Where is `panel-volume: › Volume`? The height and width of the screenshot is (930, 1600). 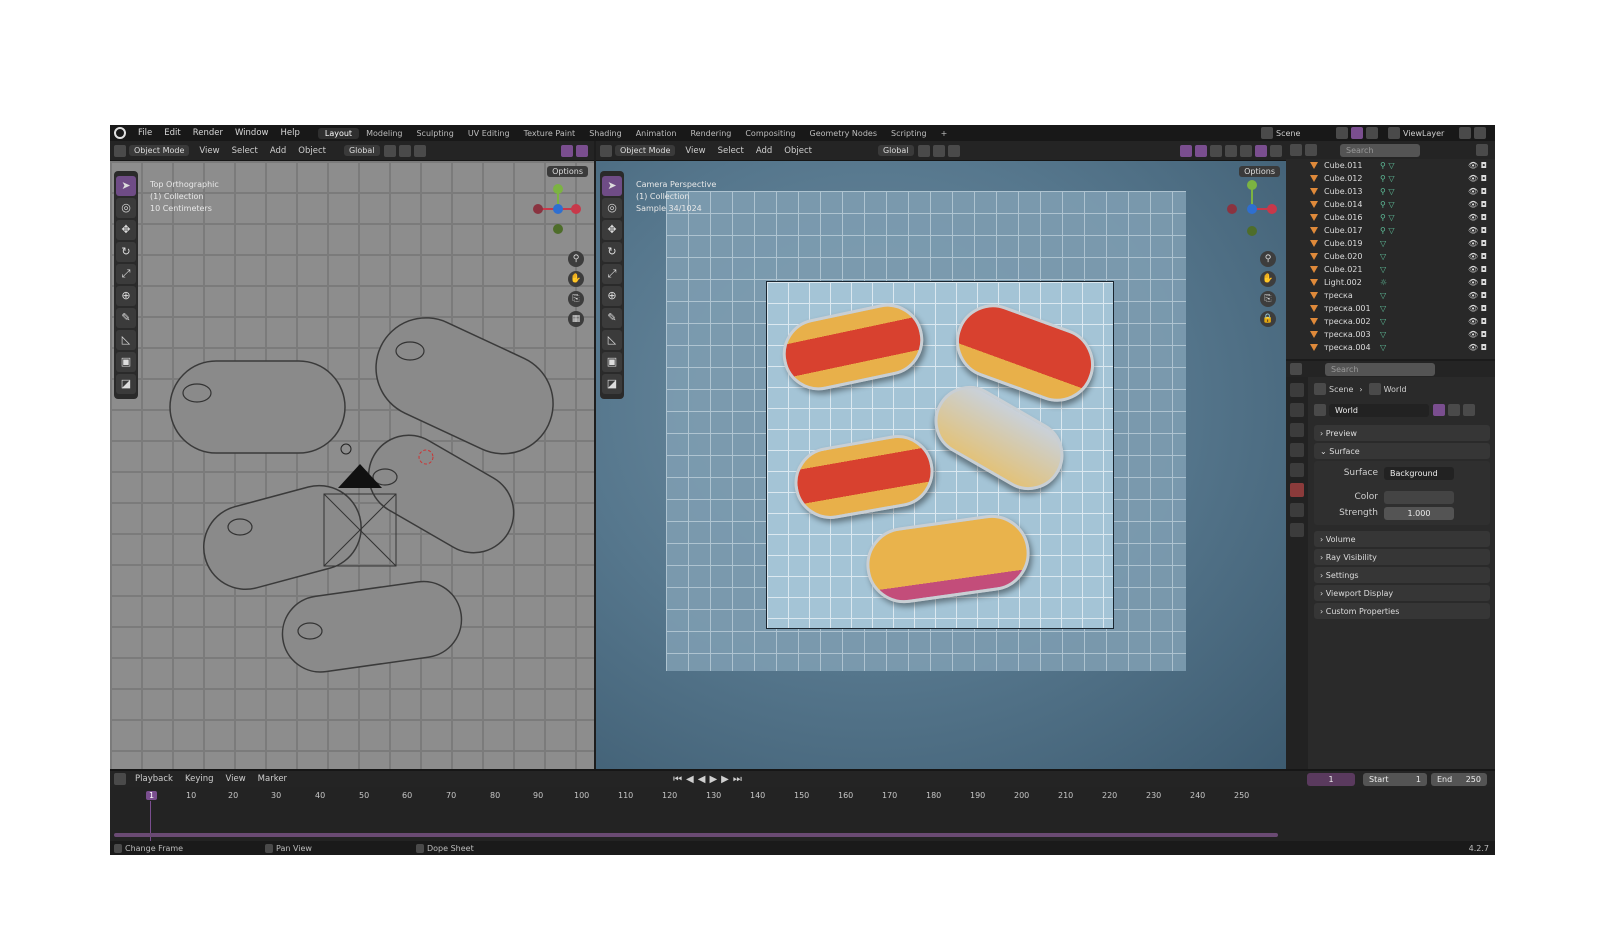 panel-volume: › Volume is located at coordinates (1402, 539).